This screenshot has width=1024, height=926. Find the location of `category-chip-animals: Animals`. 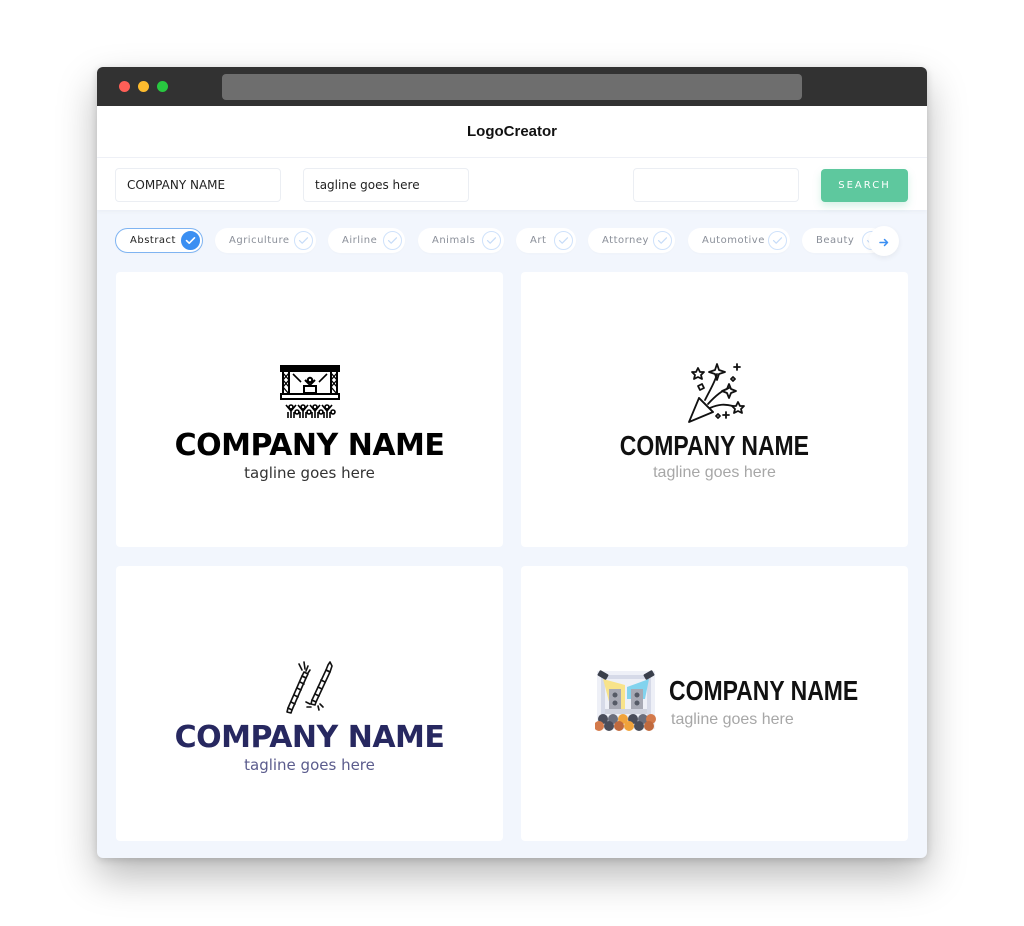

category-chip-animals: Animals is located at coordinates (461, 240).